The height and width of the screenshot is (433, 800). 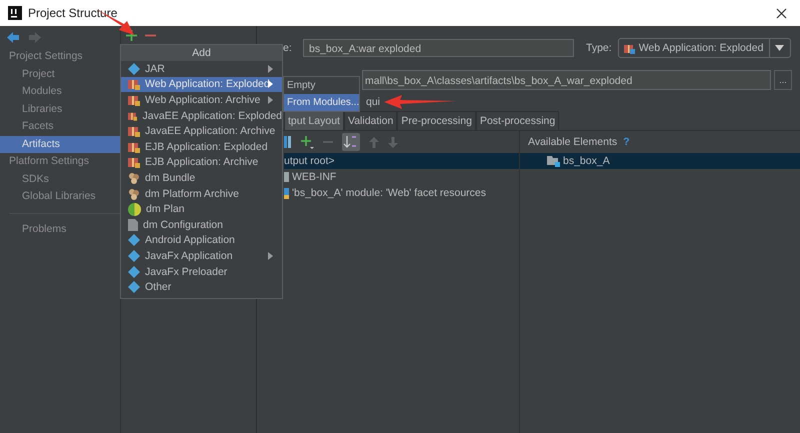 I want to click on tree-item: bs_box_A, so click(x=660, y=161).